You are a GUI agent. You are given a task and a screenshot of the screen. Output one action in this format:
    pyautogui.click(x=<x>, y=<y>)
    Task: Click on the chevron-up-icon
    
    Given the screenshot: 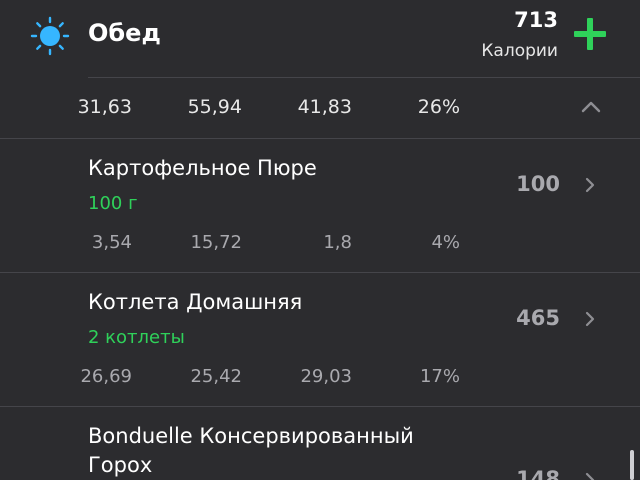 What is the action you would take?
    pyautogui.click(x=591, y=106)
    